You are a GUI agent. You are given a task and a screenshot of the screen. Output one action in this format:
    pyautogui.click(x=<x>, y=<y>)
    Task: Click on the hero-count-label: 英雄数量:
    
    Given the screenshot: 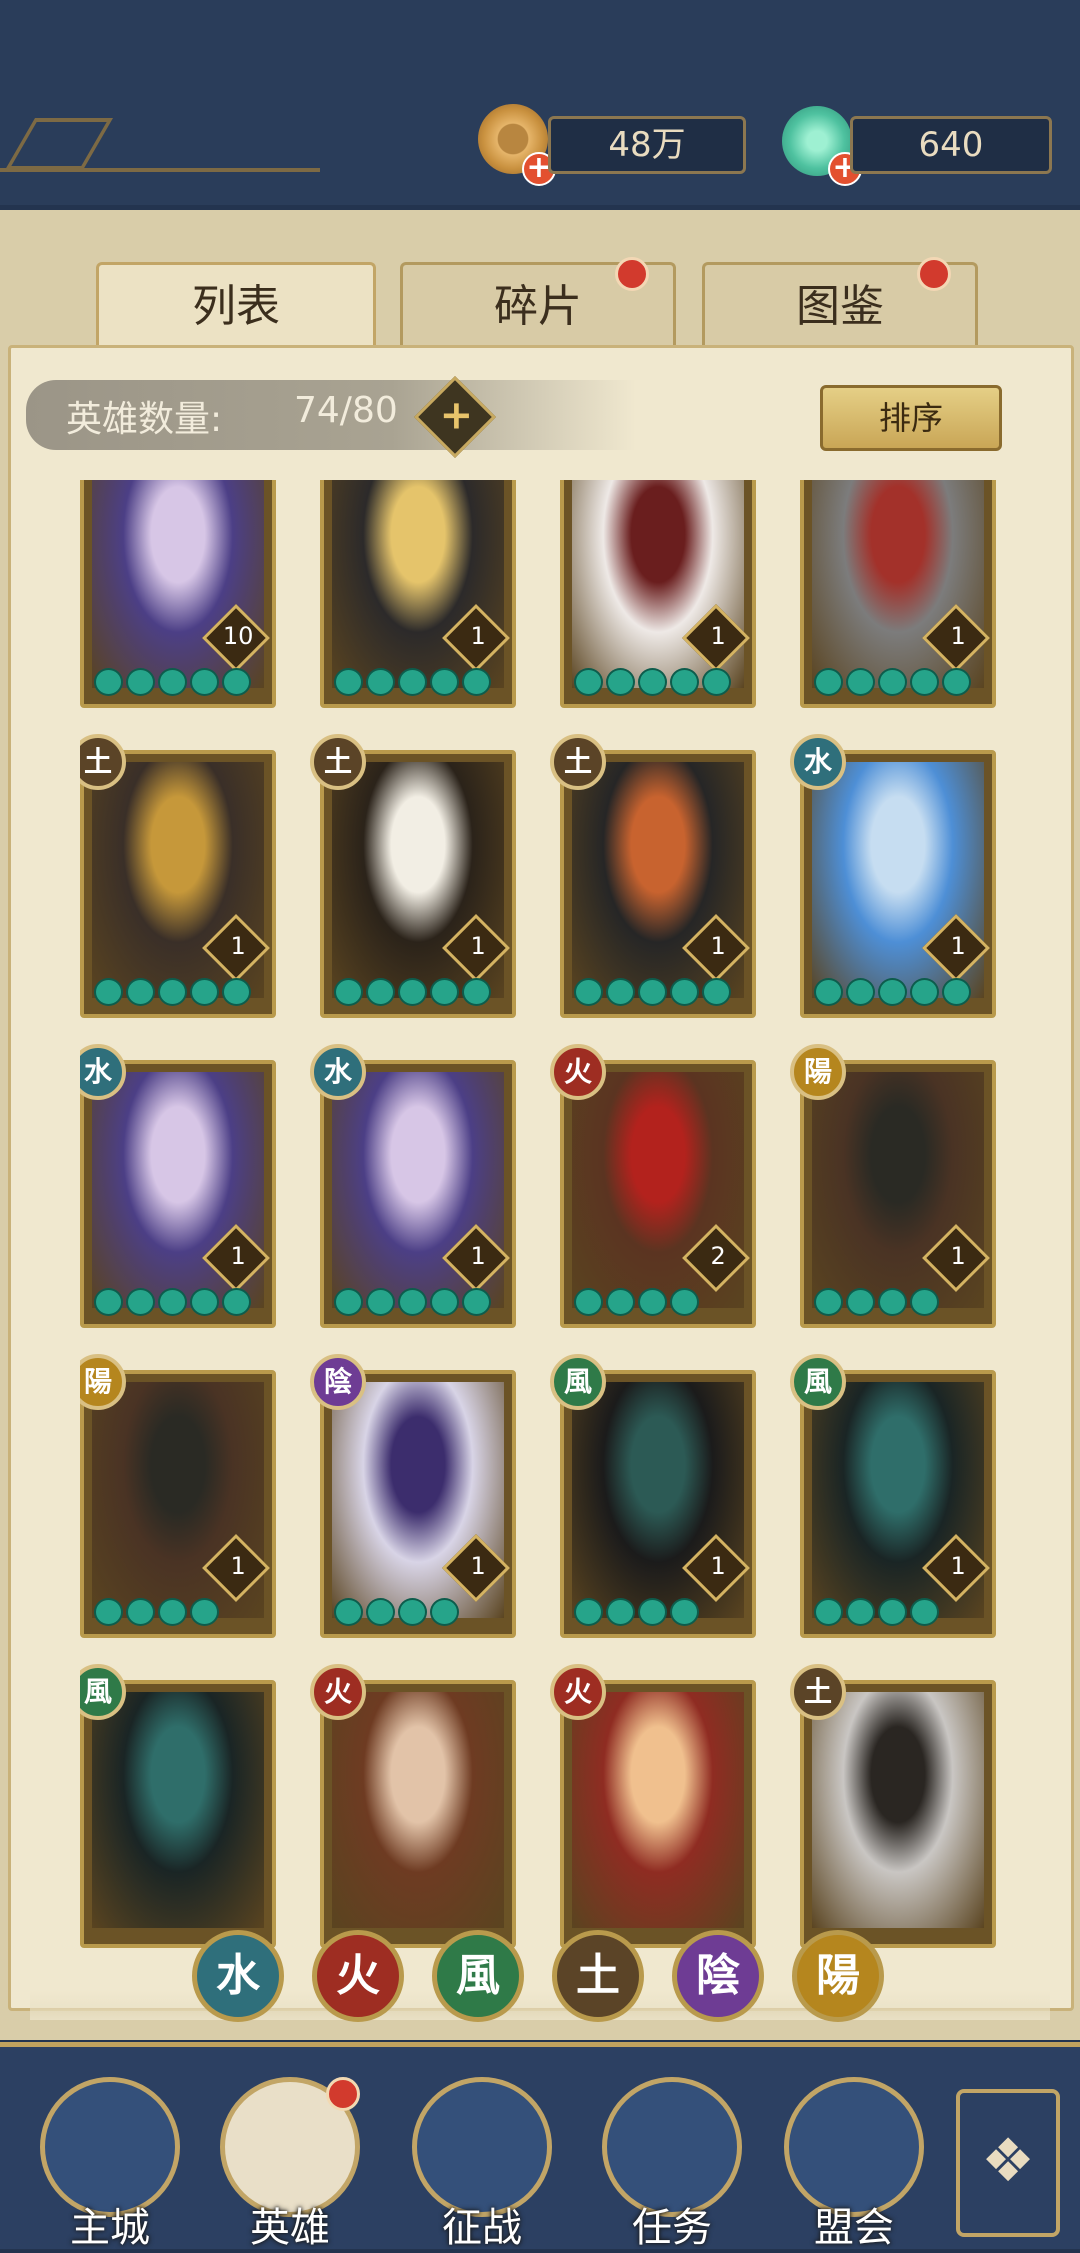 What is the action you would take?
    pyautogui.click(x=144, y=419)
    